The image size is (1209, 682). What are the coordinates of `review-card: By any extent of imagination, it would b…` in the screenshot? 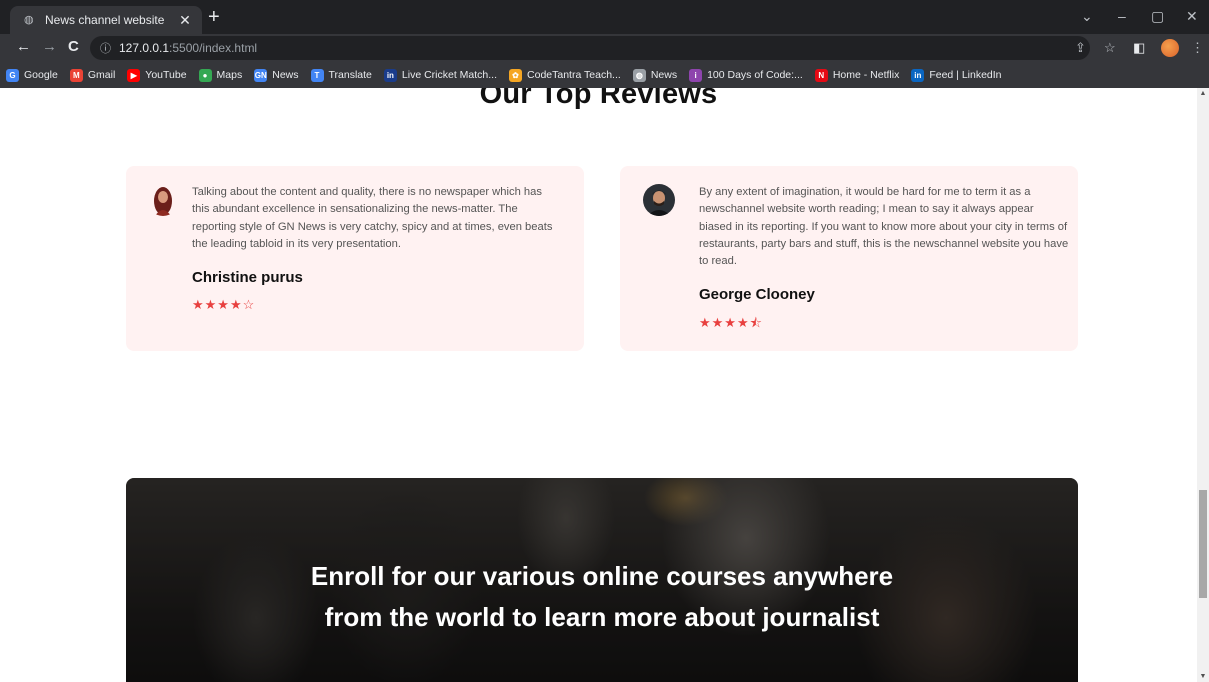 It's located at (849, 258).